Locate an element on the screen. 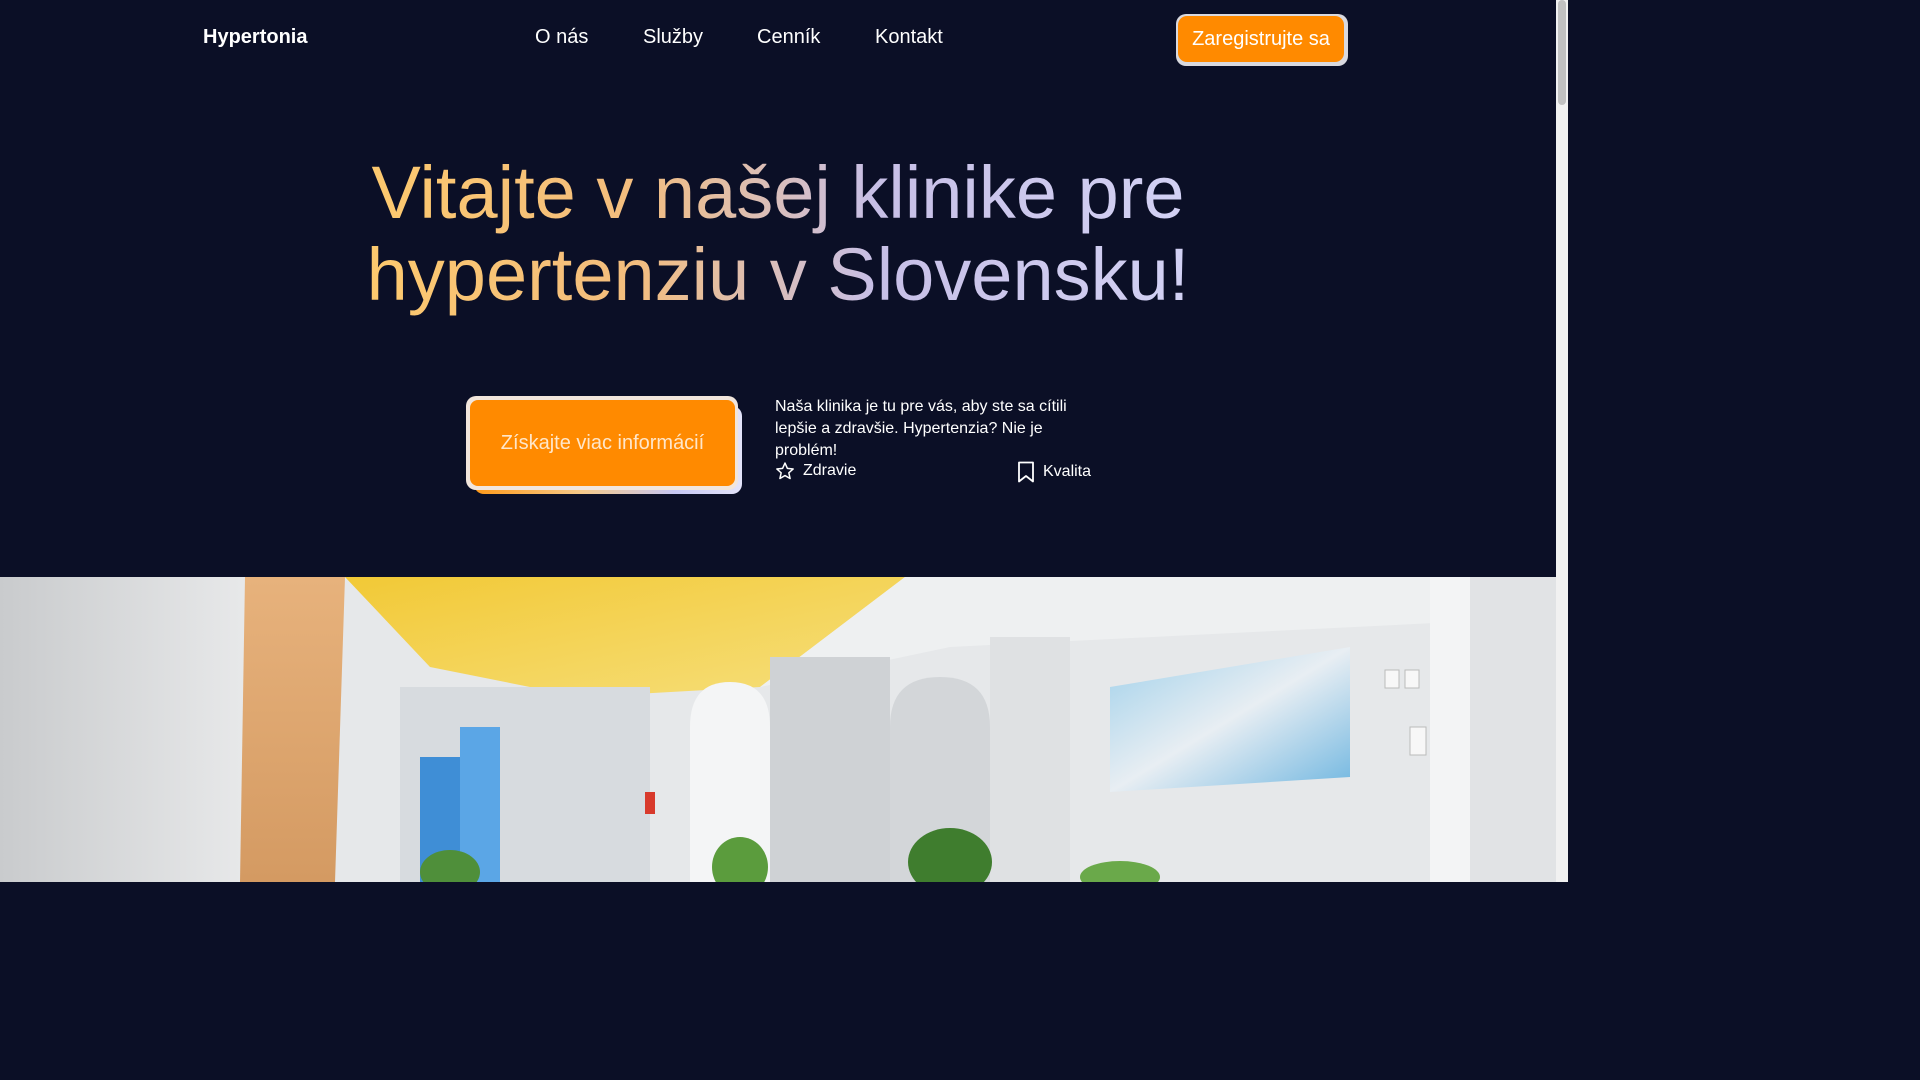 The width and height of the screenshot is (1920, 1080). more-info-button: Získajte viac informácií is located at coordinates (602, 443).